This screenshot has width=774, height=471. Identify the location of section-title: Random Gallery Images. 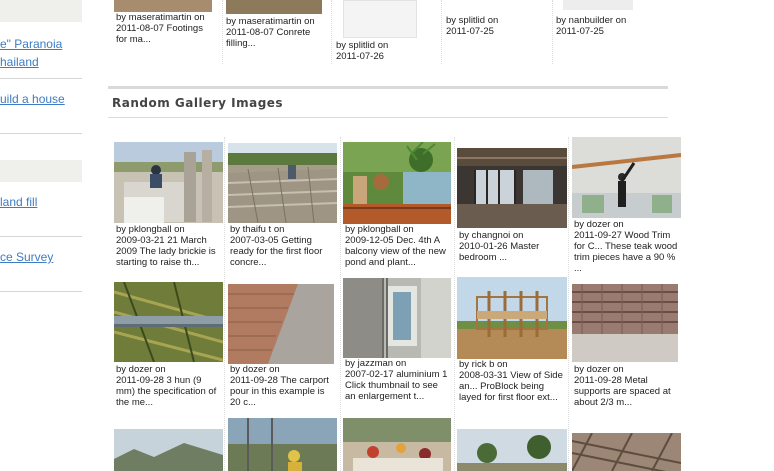
(198, 103).